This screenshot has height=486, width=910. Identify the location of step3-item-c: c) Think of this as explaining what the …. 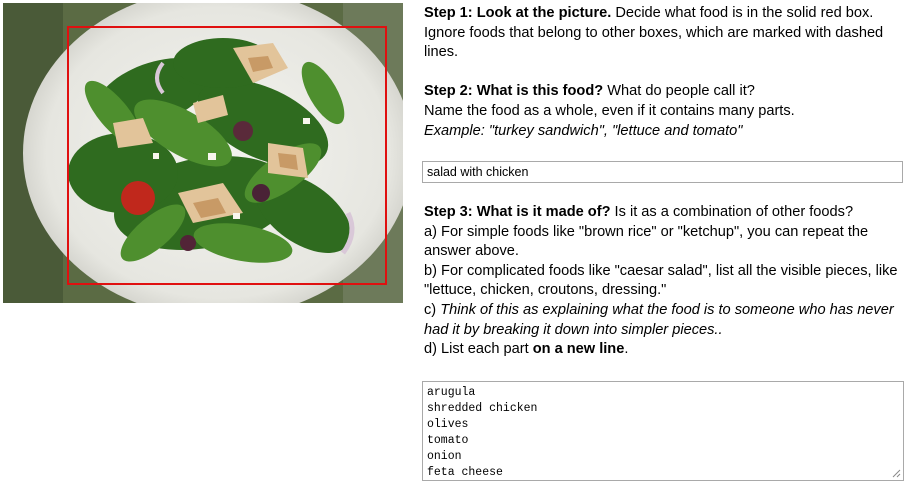
(659, 319).